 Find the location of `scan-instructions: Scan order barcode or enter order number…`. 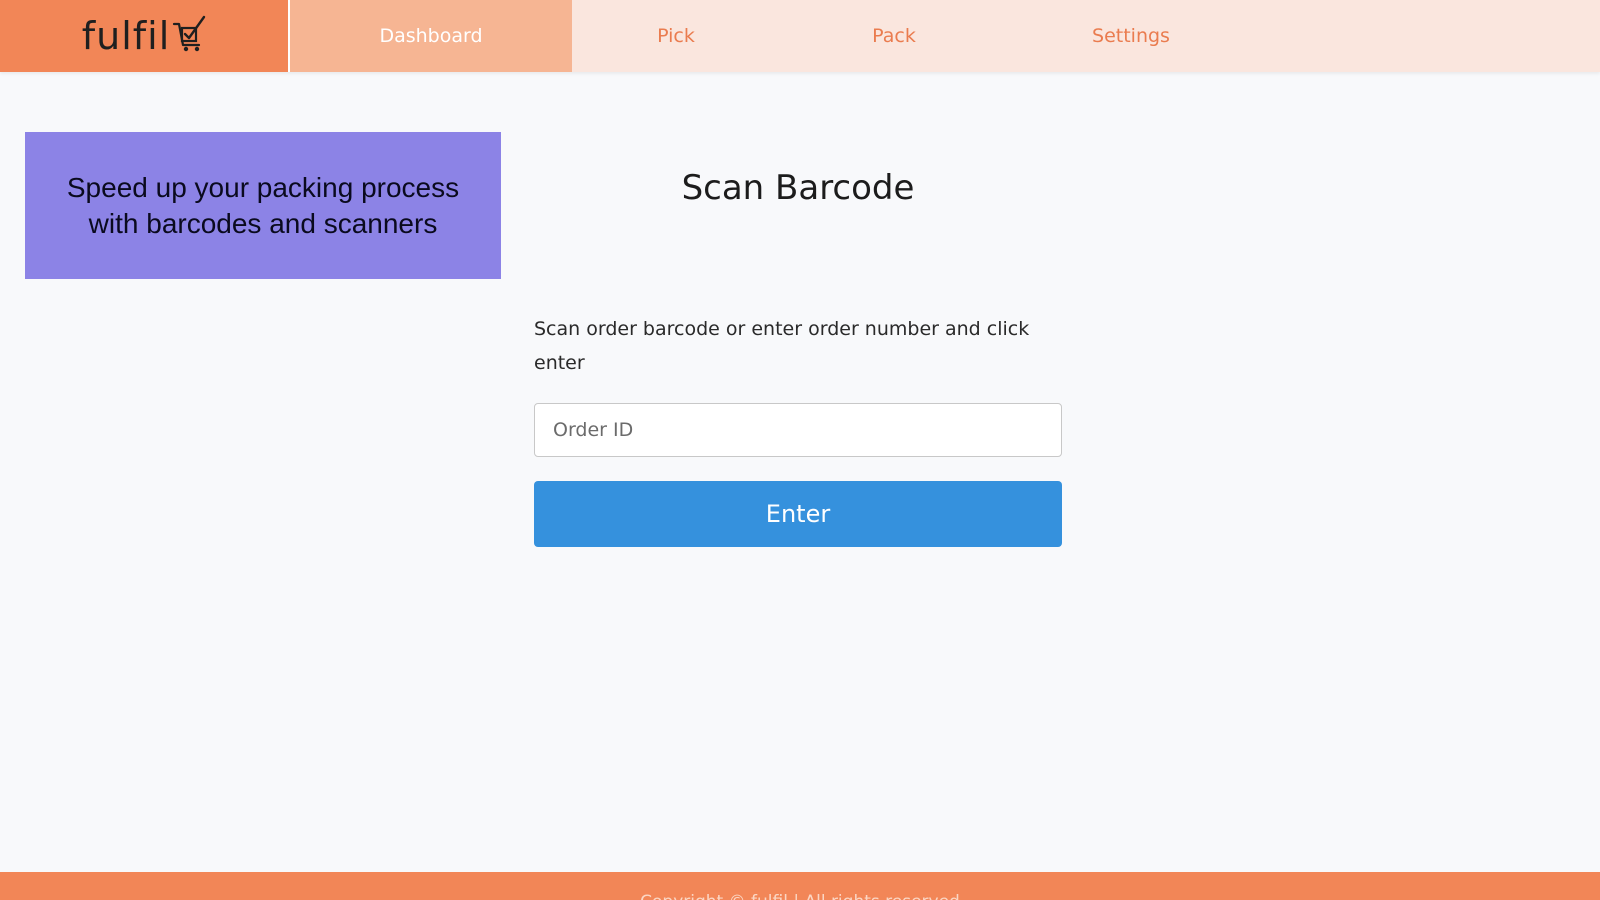

scan-instructions: Scan order barcode or enter order number… is located at coordinates (782, 346).